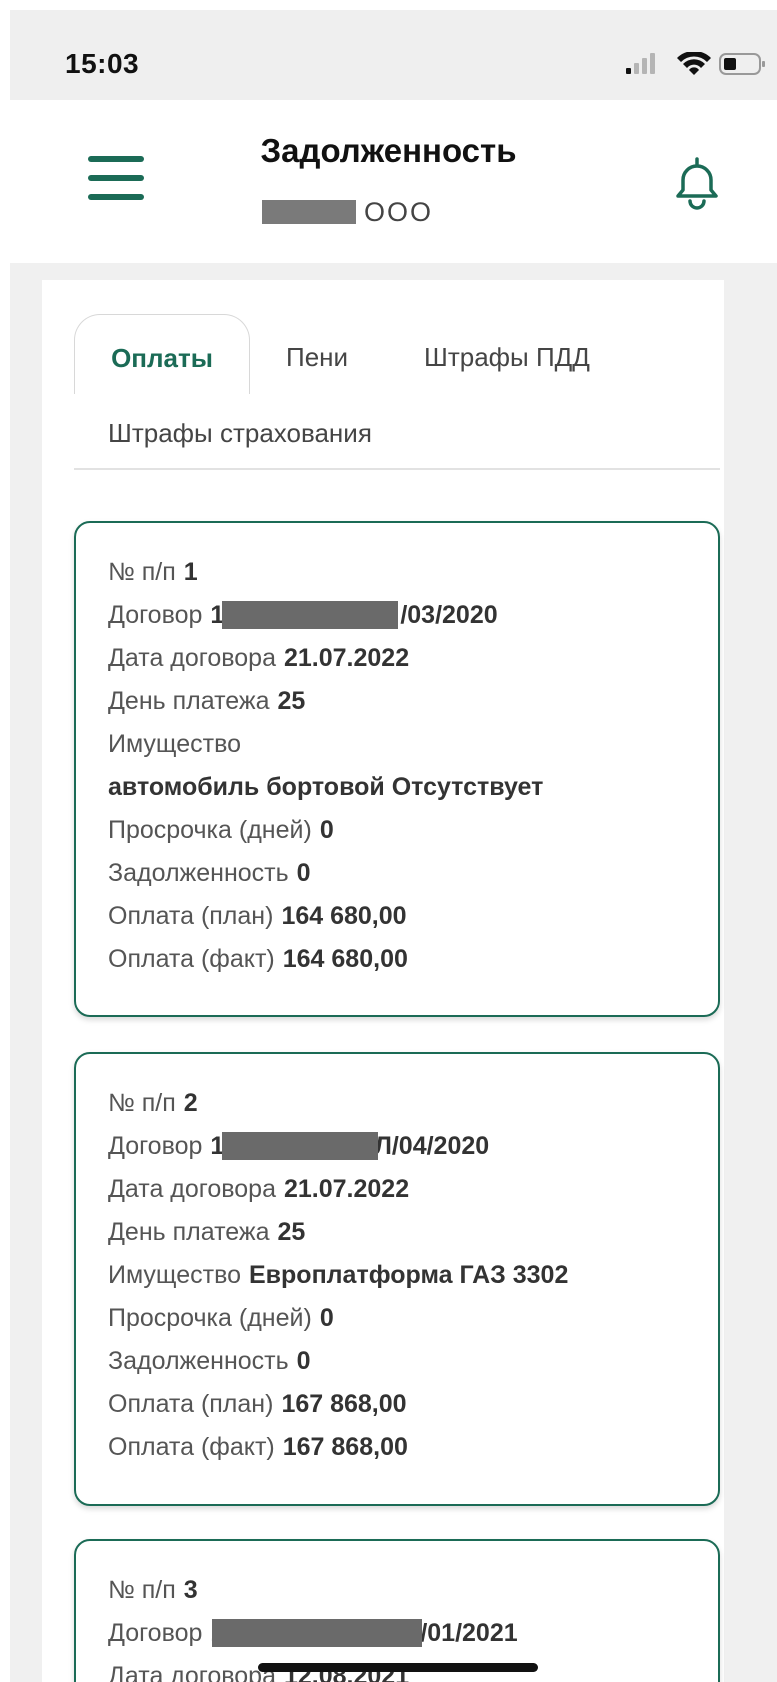 Image resolution: width=777 pixels, height=1682 pixels. I want to click on redacted-company-name, so click(309, 212).